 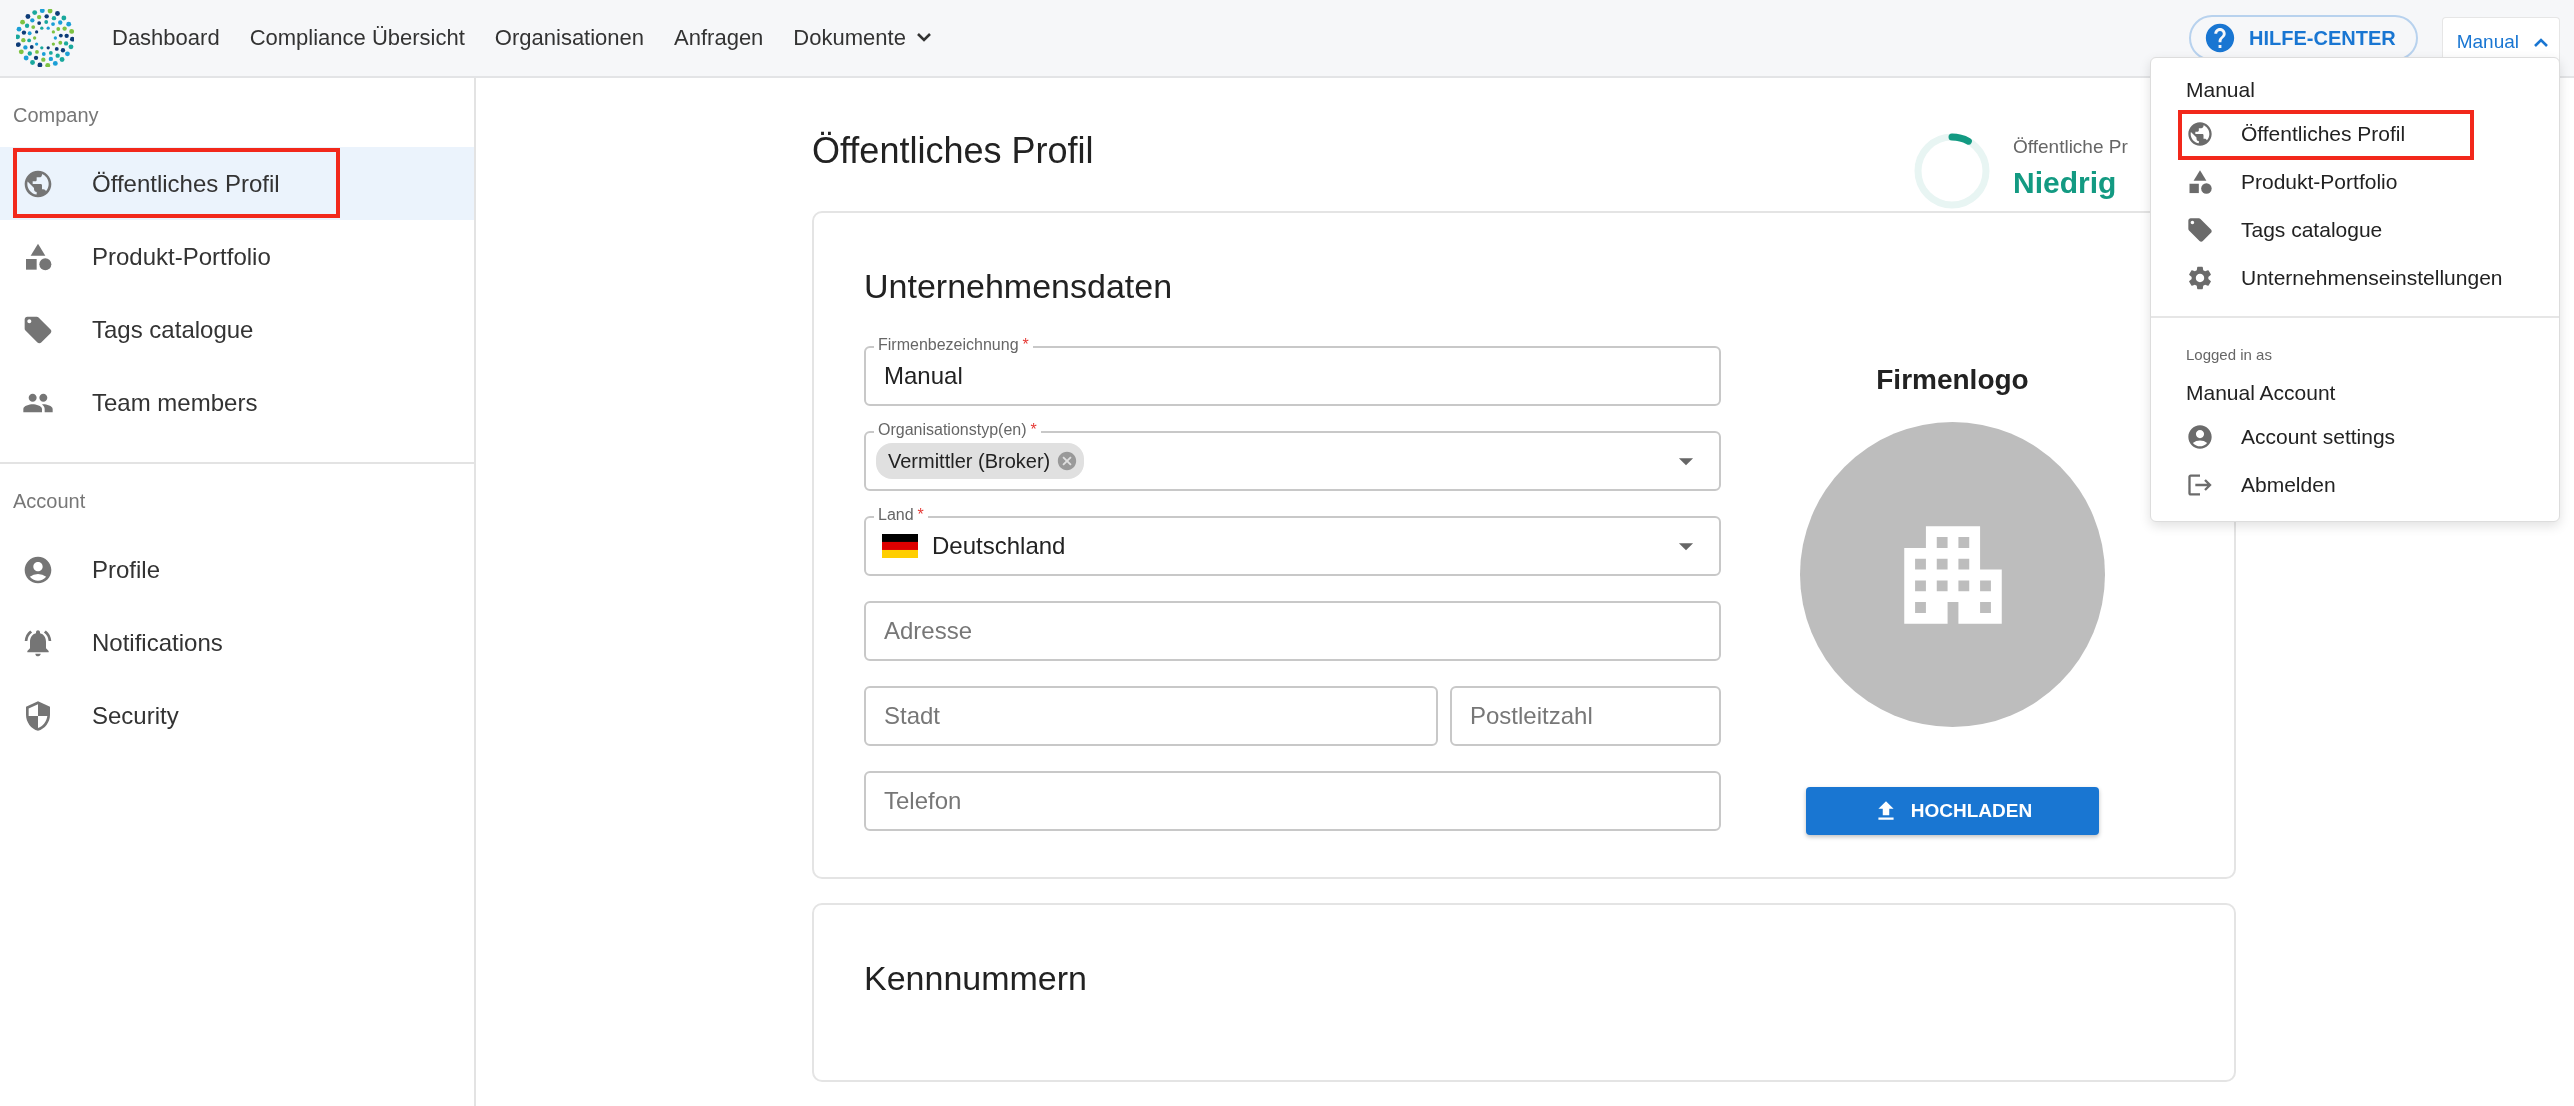 I want to click on score-value: Niedrig, so click(x=2065, y=183).